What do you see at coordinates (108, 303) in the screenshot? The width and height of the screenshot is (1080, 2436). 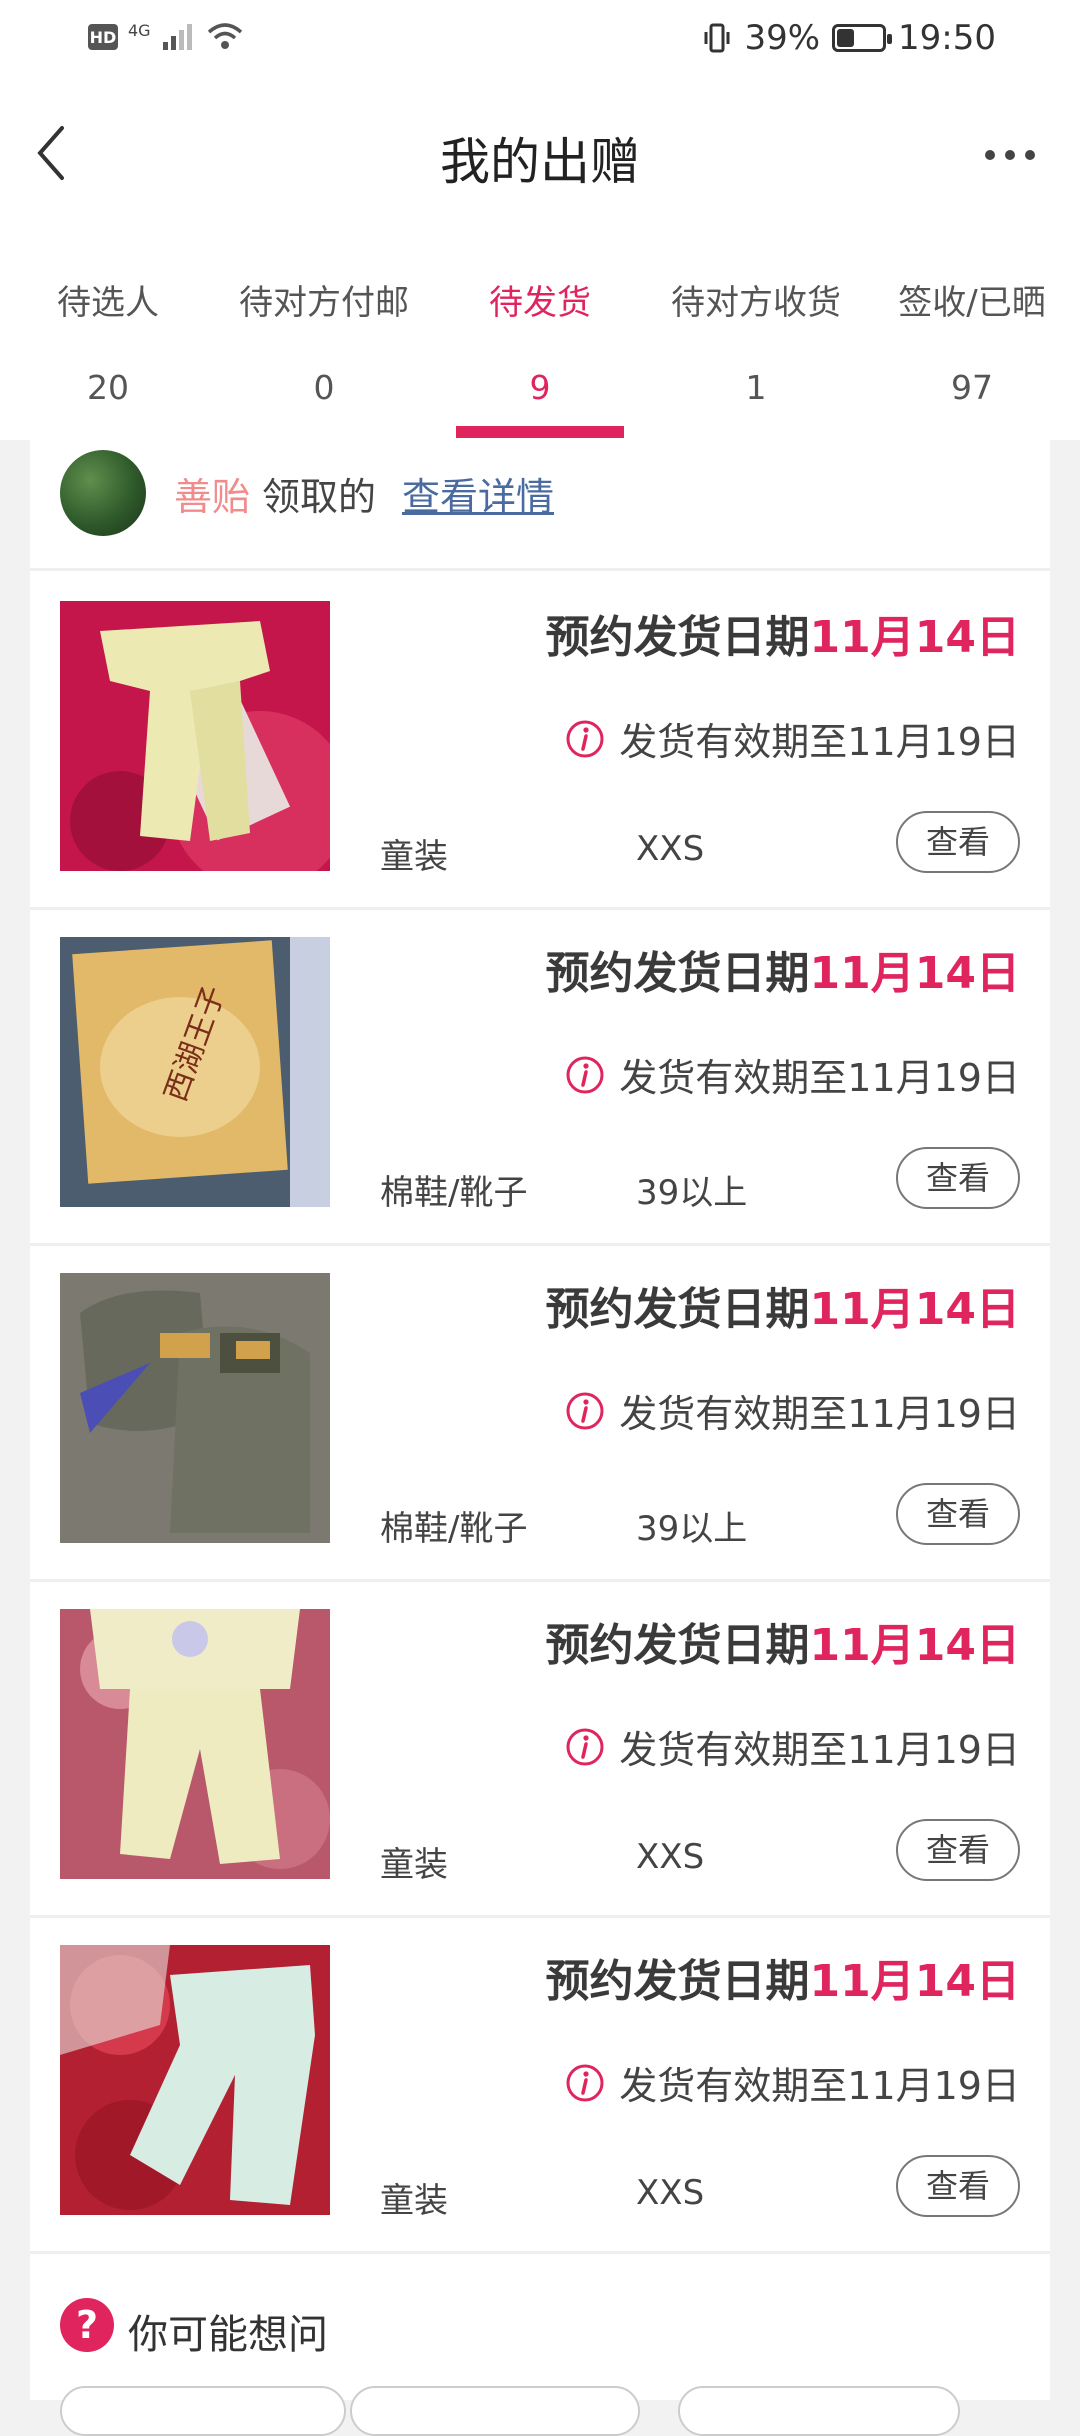 I see `tab-label: 待选人` at bounding box center [108, 303].